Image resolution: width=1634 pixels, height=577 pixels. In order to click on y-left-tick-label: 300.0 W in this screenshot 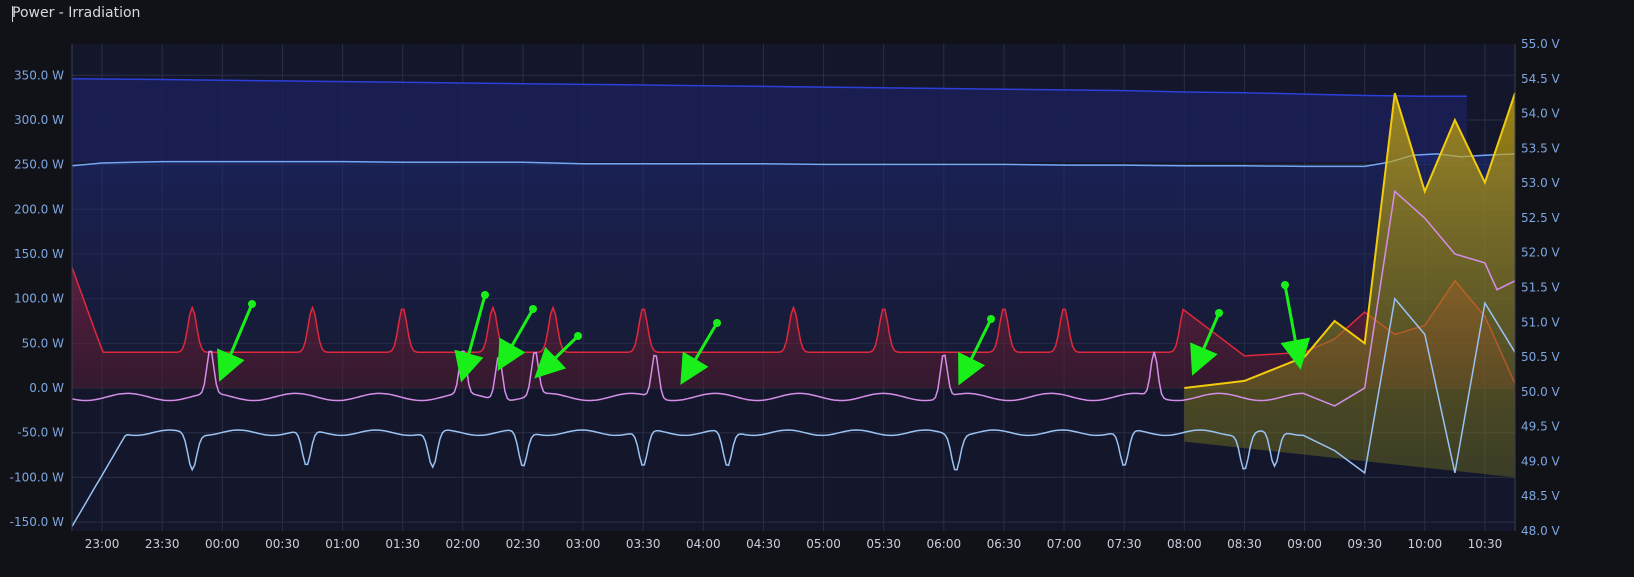, I will do `click(39, 120)`.